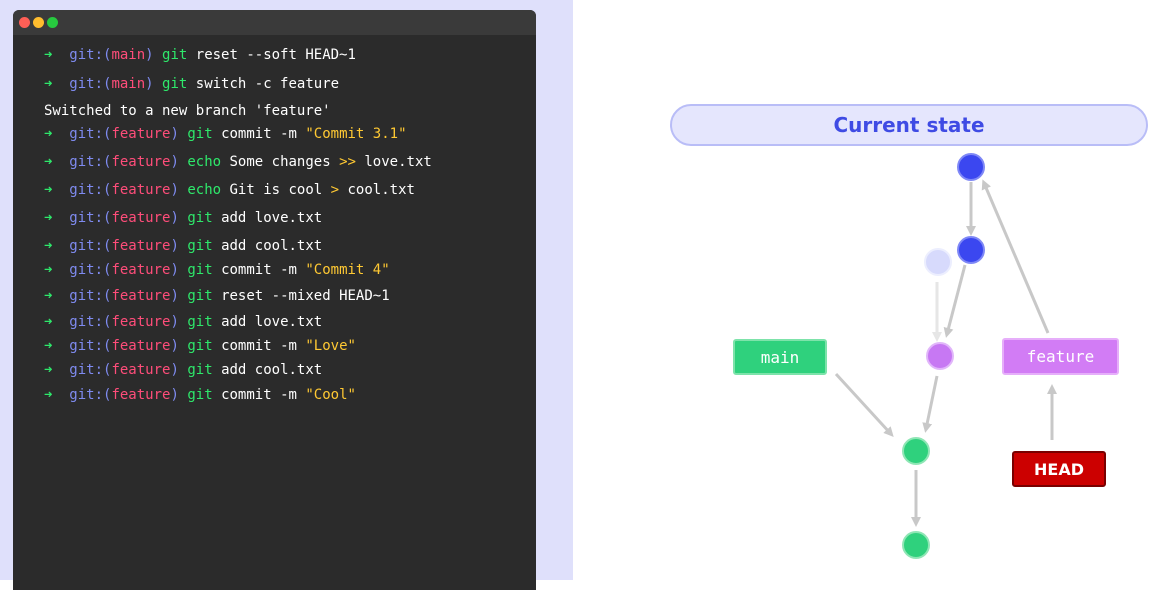 The image size is (1155, 590). Describe the element at coordinates (916, 545) in the screenshot. I see `commit-node-green-bottom` at that location.